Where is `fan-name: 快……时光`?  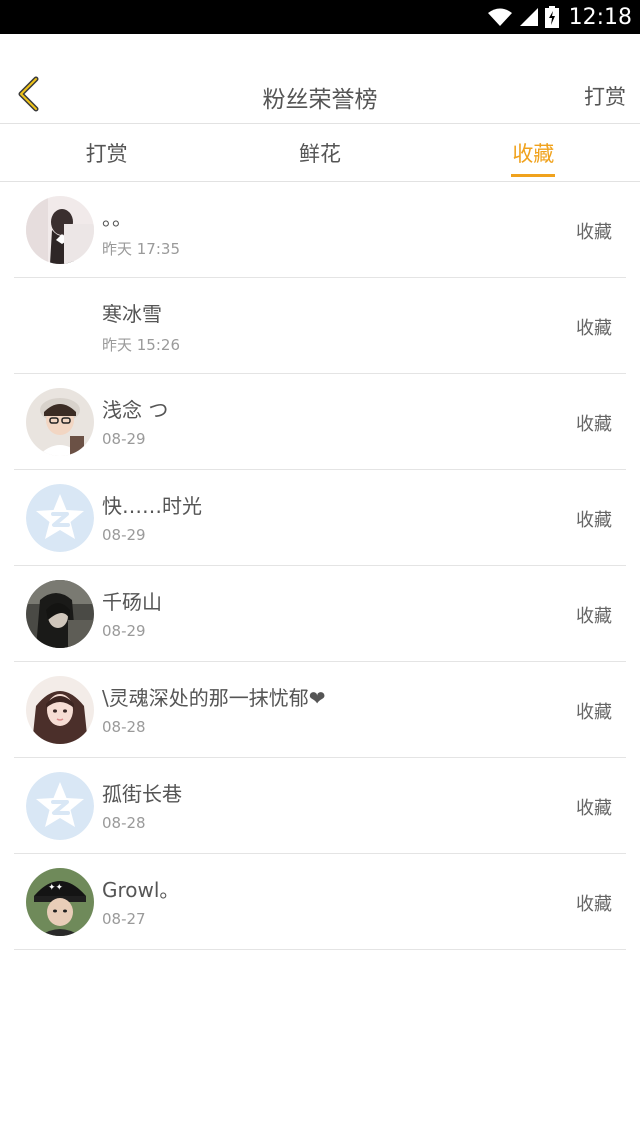 fan-name: 快……时光 is located at coordinates (152, 506).